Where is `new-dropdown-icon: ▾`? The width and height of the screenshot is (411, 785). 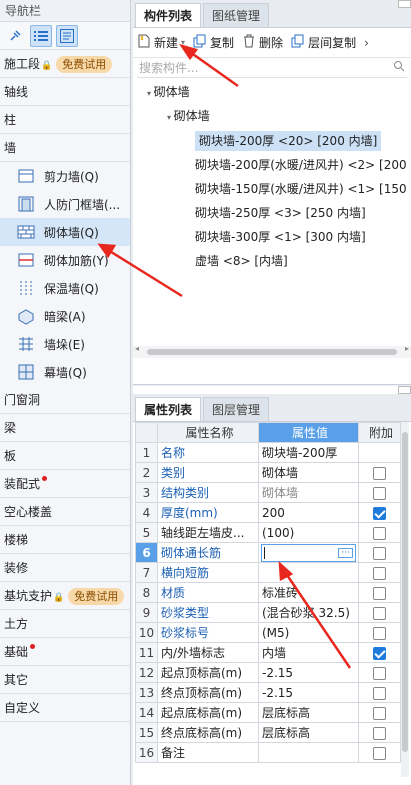
new-dropdown-icon: ▾ is located at coordinates (183, 42).